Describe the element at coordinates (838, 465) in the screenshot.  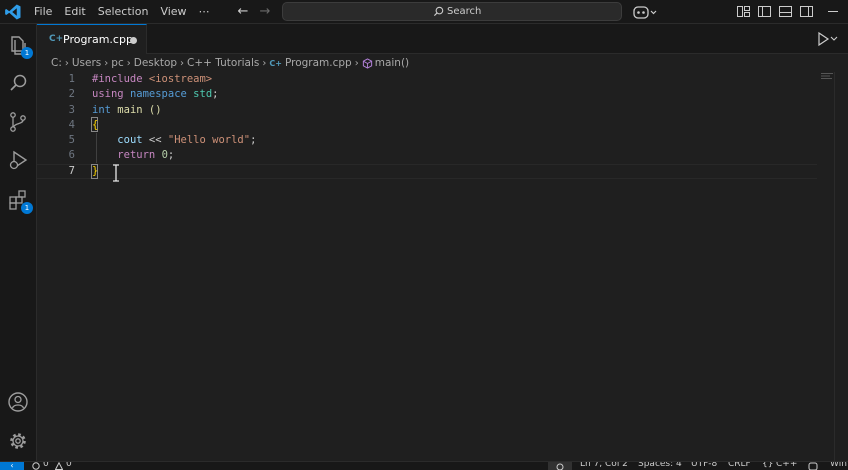
I see `platform: Win` at that location.